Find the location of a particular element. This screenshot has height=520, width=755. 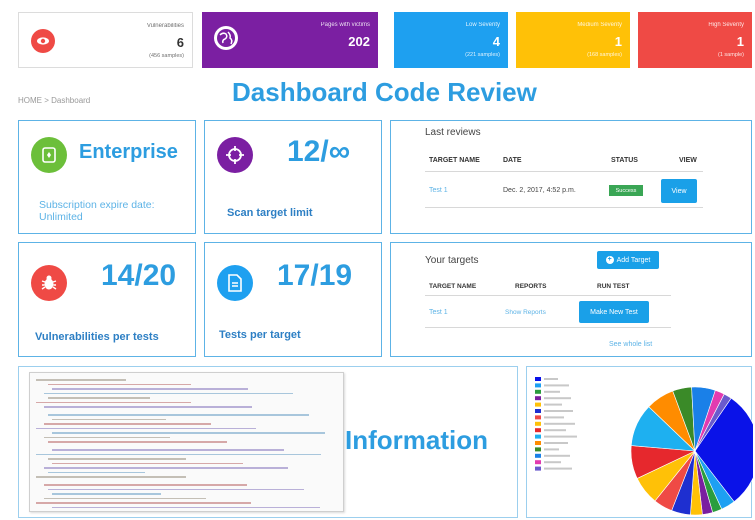

stat-vulnerabilities: Vulnerabilities 6 (456 samples) is located at coordinates (105, 40).